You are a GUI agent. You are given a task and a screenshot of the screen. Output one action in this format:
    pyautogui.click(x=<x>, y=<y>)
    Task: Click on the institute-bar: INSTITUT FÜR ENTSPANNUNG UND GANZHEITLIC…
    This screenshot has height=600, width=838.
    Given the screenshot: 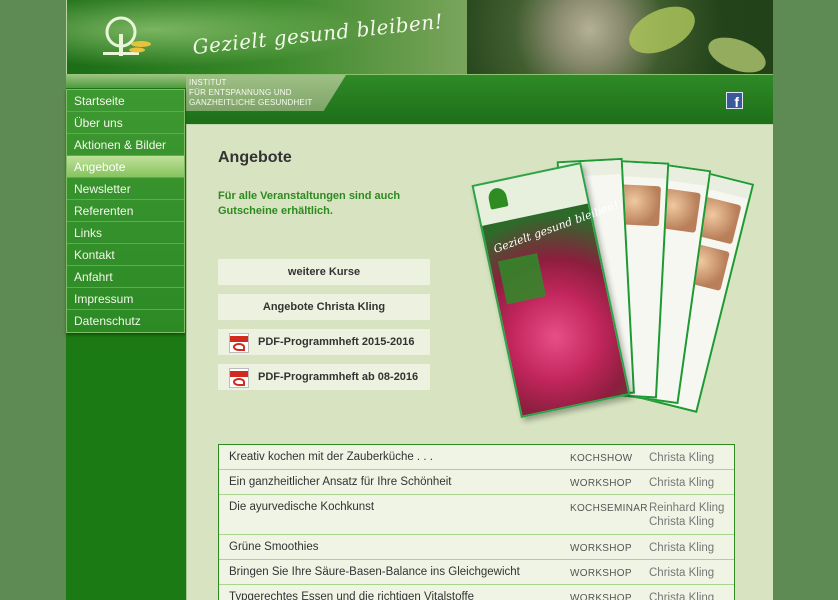 What is the action you would take?
    pyautogui.click(x=479, y=99)
    